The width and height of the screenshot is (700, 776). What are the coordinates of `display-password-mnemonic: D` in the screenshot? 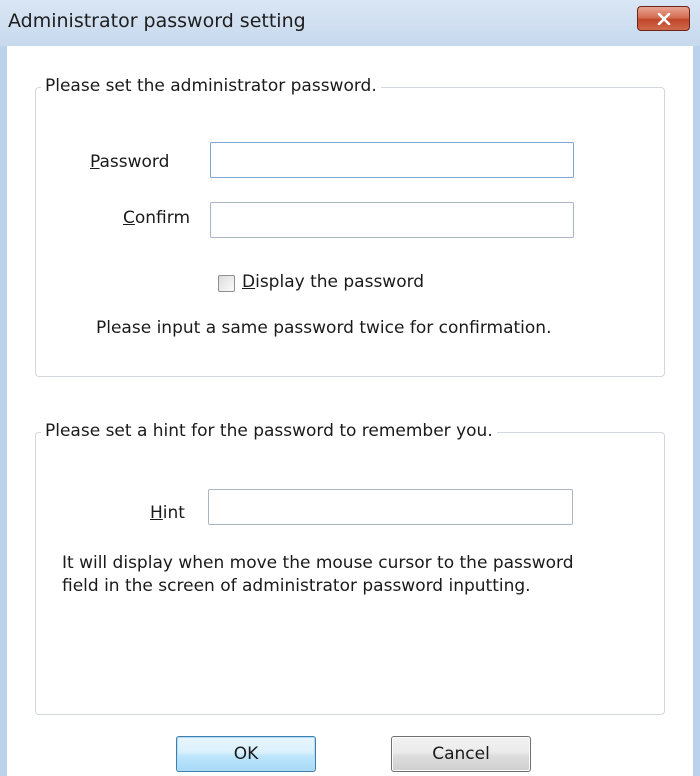 It's located at (249, 282).